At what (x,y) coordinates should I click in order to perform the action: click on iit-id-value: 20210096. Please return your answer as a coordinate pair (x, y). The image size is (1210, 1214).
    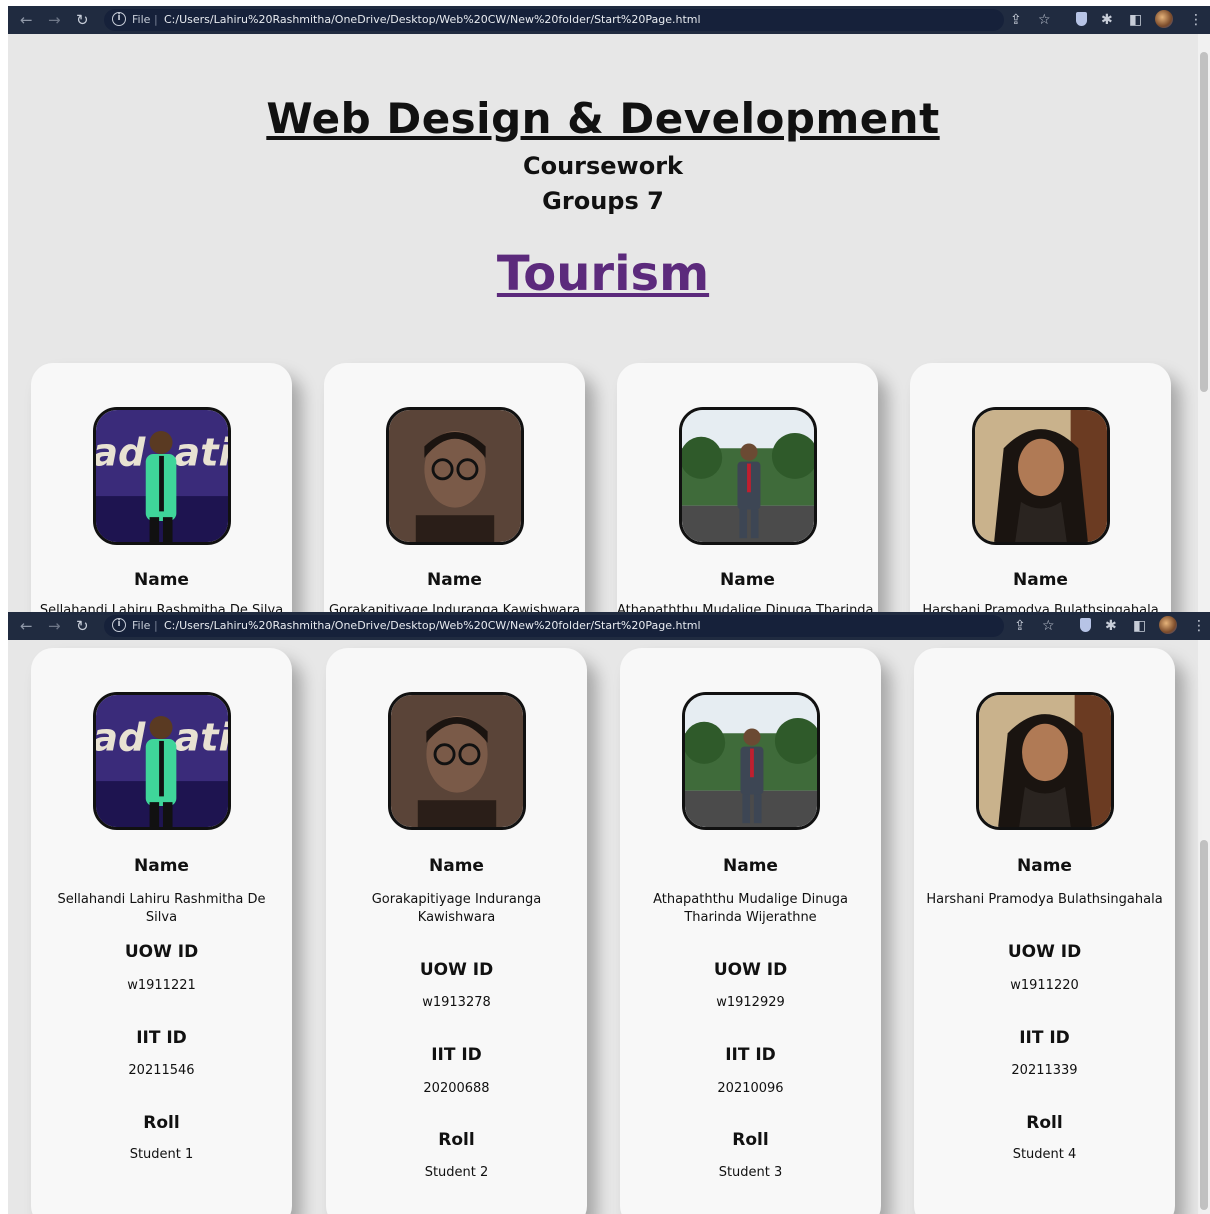
    Looking at the image, I should click on (750, 1088).